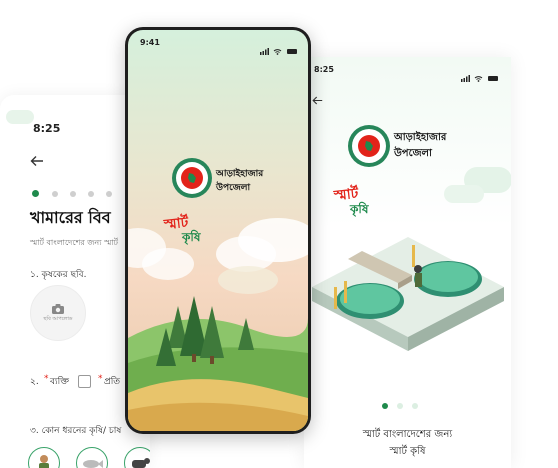 This screenshot has width=558, height=468. I want to click on onboarding-caption-line2: স্মার্ট কৃষি, so click(407, 451).